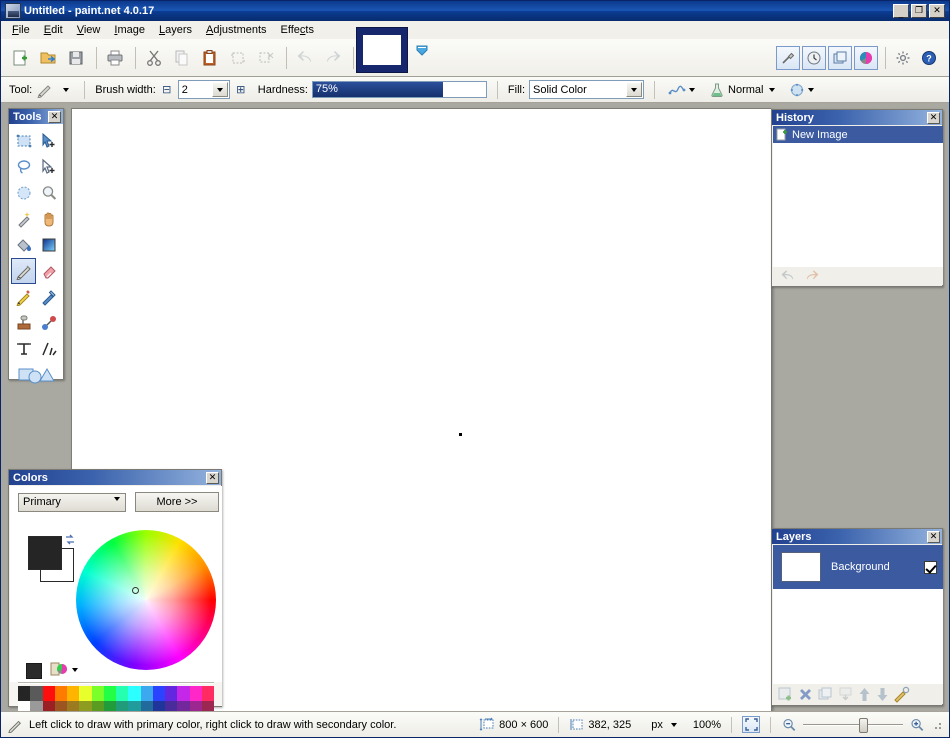  Describe the element at coordinates (930, 567) in the screenshot. I see `layer-visibility-checkbox` at that location.